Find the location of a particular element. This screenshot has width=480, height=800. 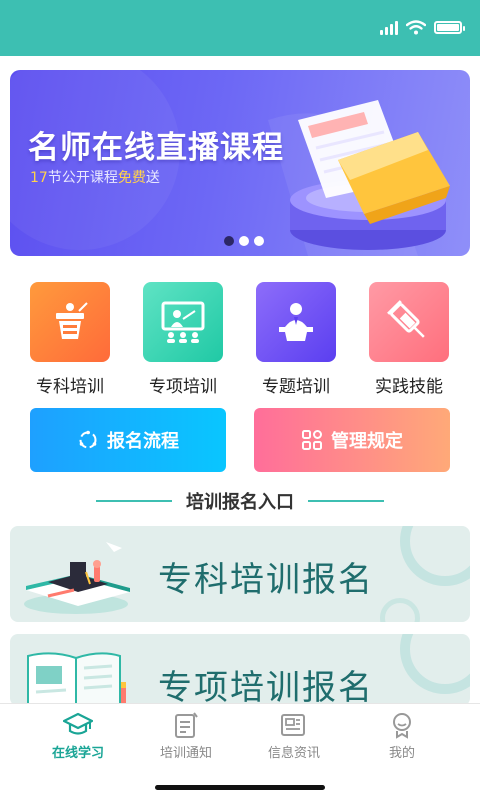

registration-process-button: 报名流程 is located at coordinates (128, 440).